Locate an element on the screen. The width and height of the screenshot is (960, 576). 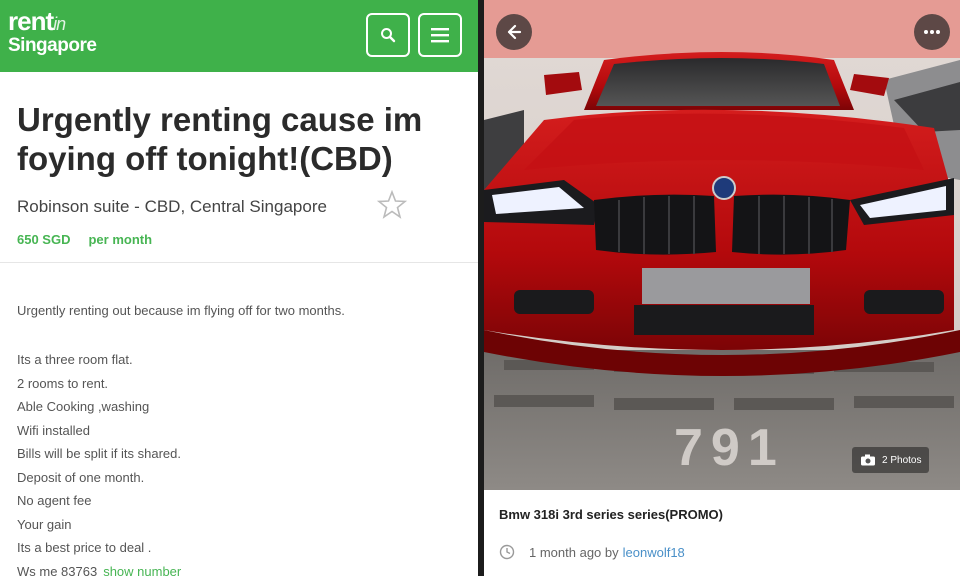
detail-line: Its a best price to deal . is located at coordinates (84, 547).